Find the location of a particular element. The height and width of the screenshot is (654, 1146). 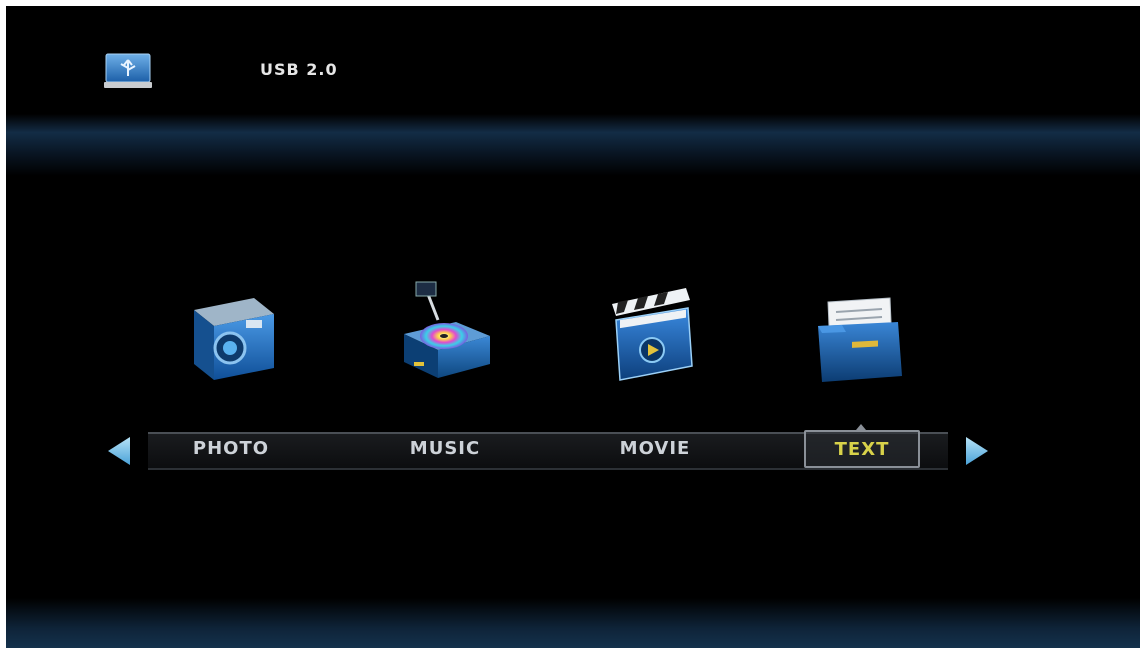

header-band is located at coordinates (573, 145).